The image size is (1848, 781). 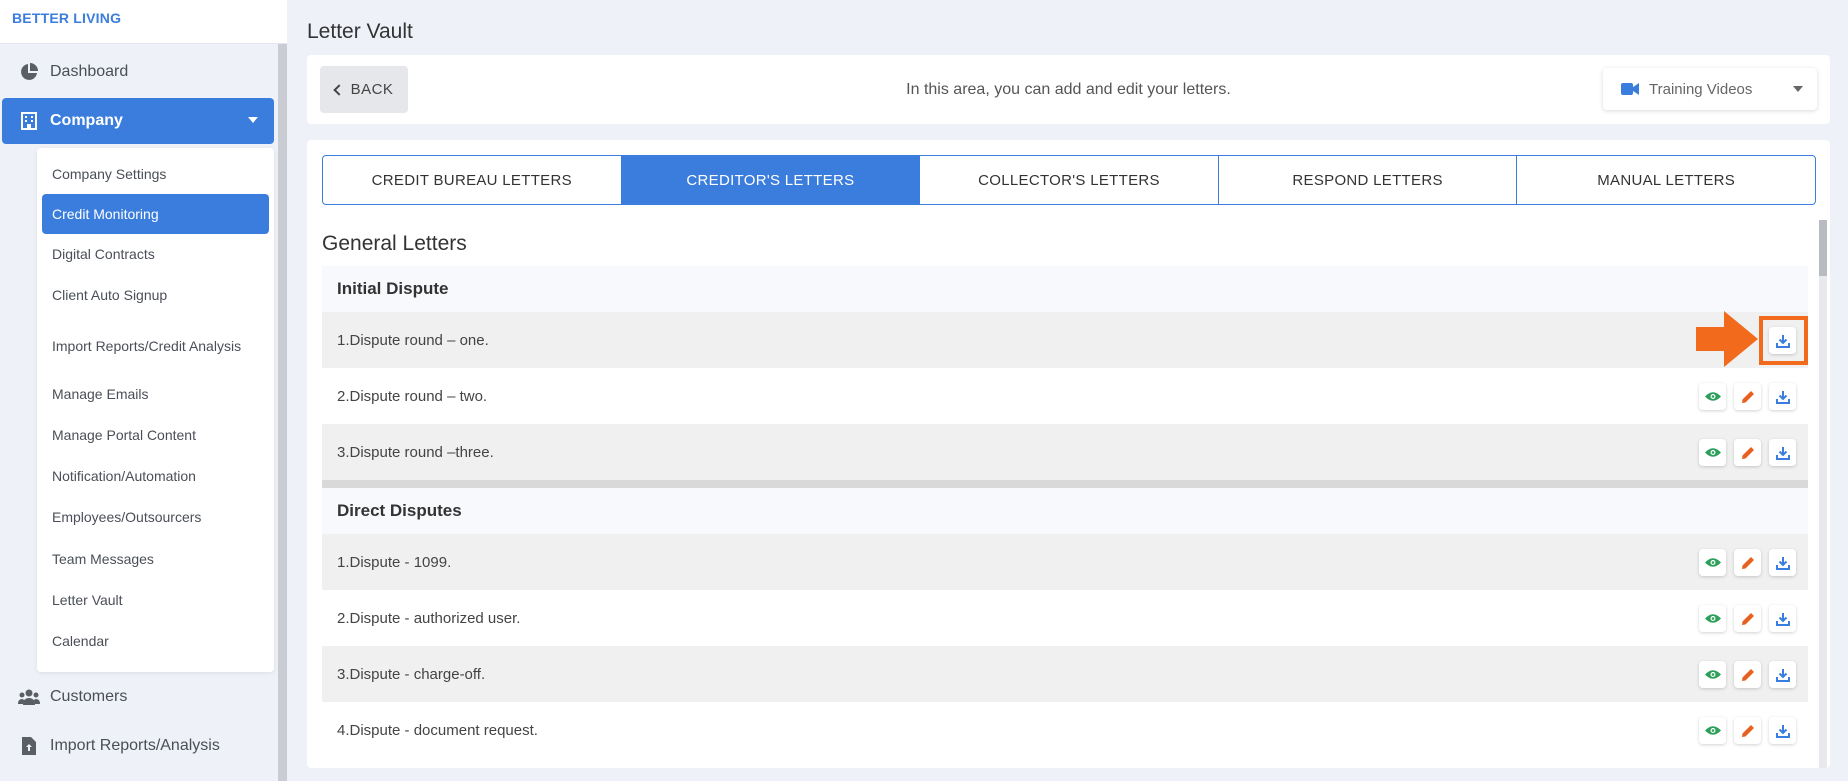 What do you see at coordinates (29, 746) in the screenshot?
I see `file-upload-icon` at bounding box center [29, 746].